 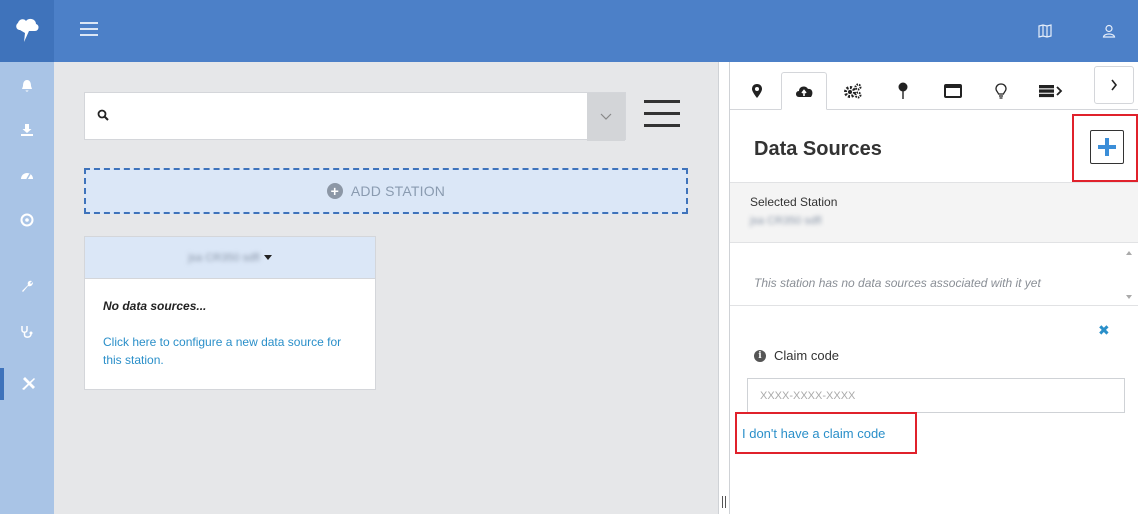 I want to click on bell-icon, so click(x=27, y=86).